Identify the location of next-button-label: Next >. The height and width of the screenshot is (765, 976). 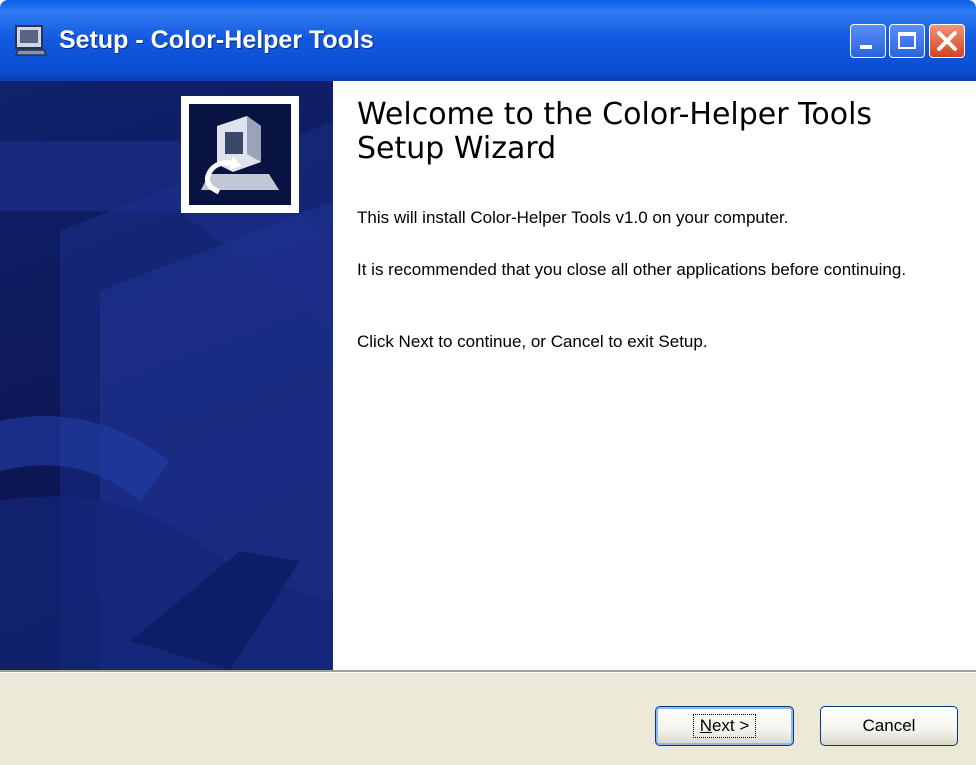
(724, 726).